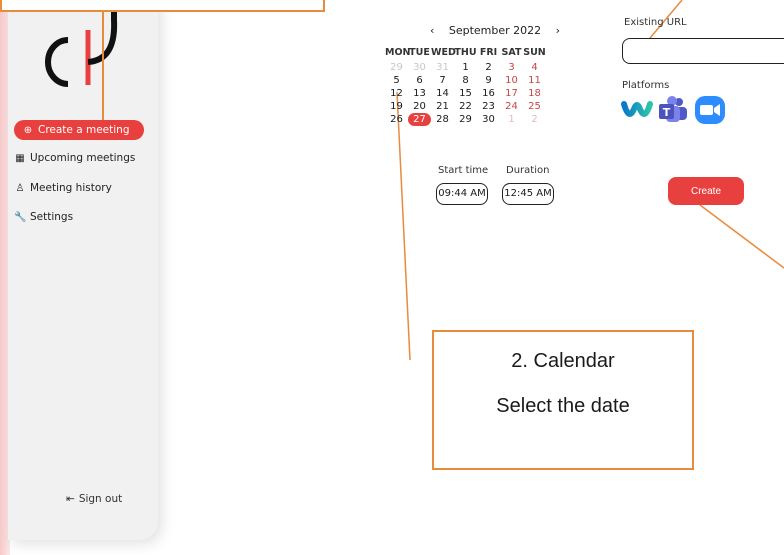  Describe the element at coordinates (563, 406) in the screenshot. I see `annotation-subtitle: Select the date` at that location.